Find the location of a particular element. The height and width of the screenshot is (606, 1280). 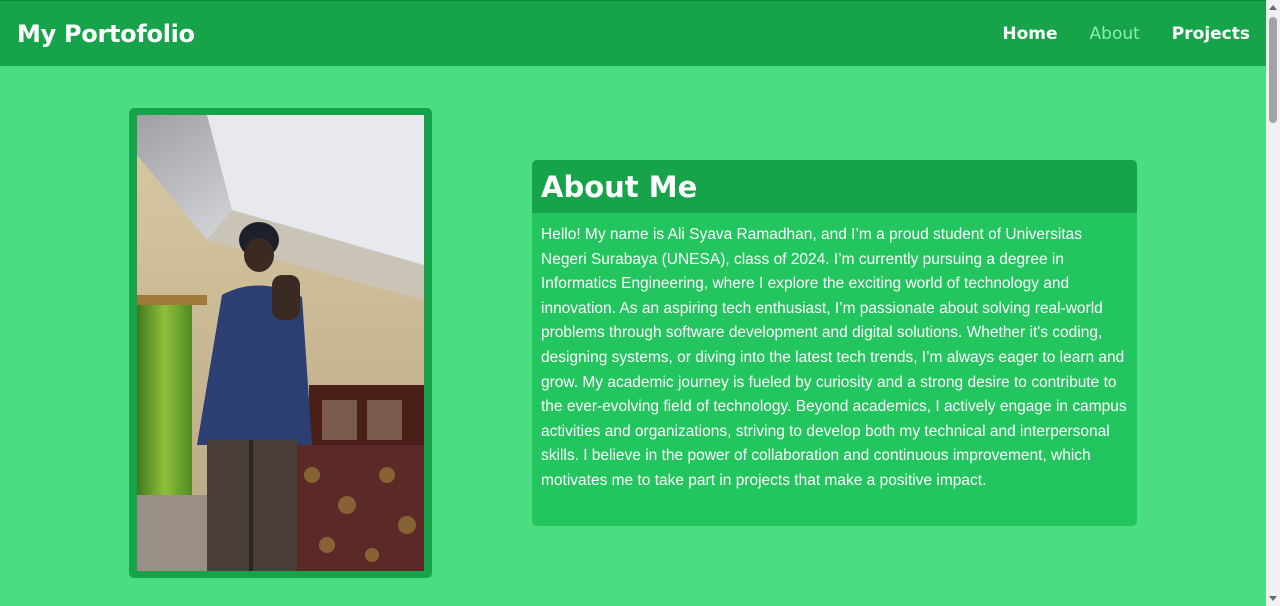

nav-link-projects: Projects is located at coordinates (1211, 34).